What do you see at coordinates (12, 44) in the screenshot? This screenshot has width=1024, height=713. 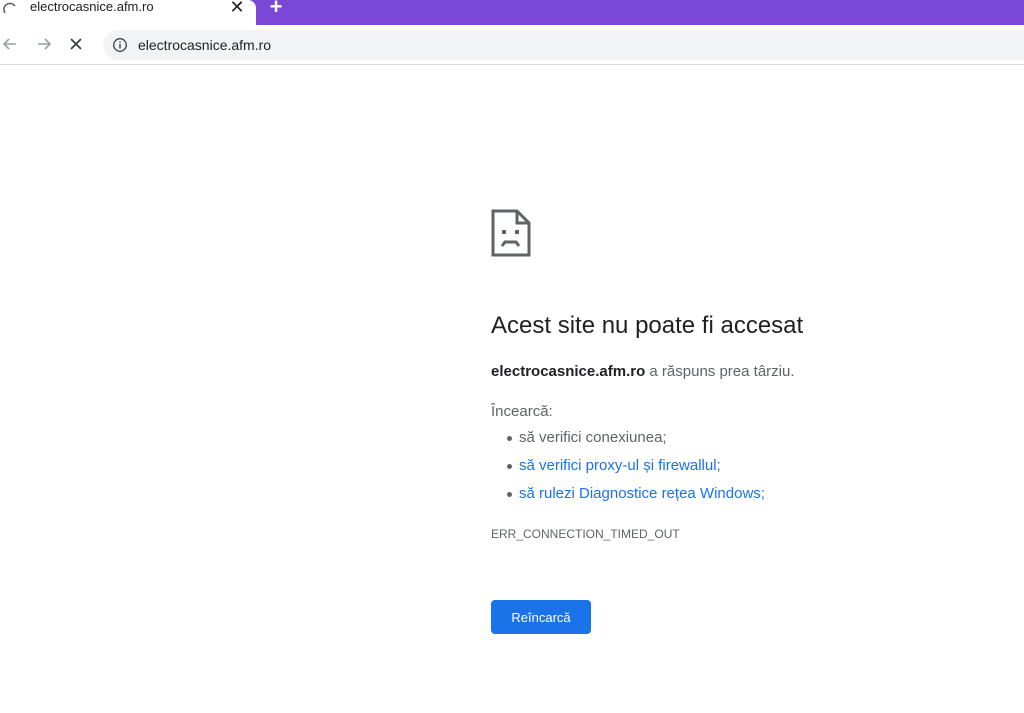 I see `back-arrow-icon` at bounding box center [12, 44].